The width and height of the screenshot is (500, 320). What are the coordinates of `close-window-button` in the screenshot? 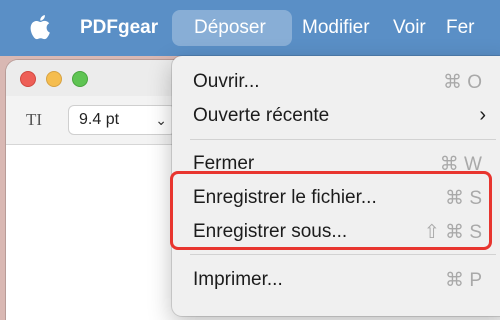 It's located at (28, 79).